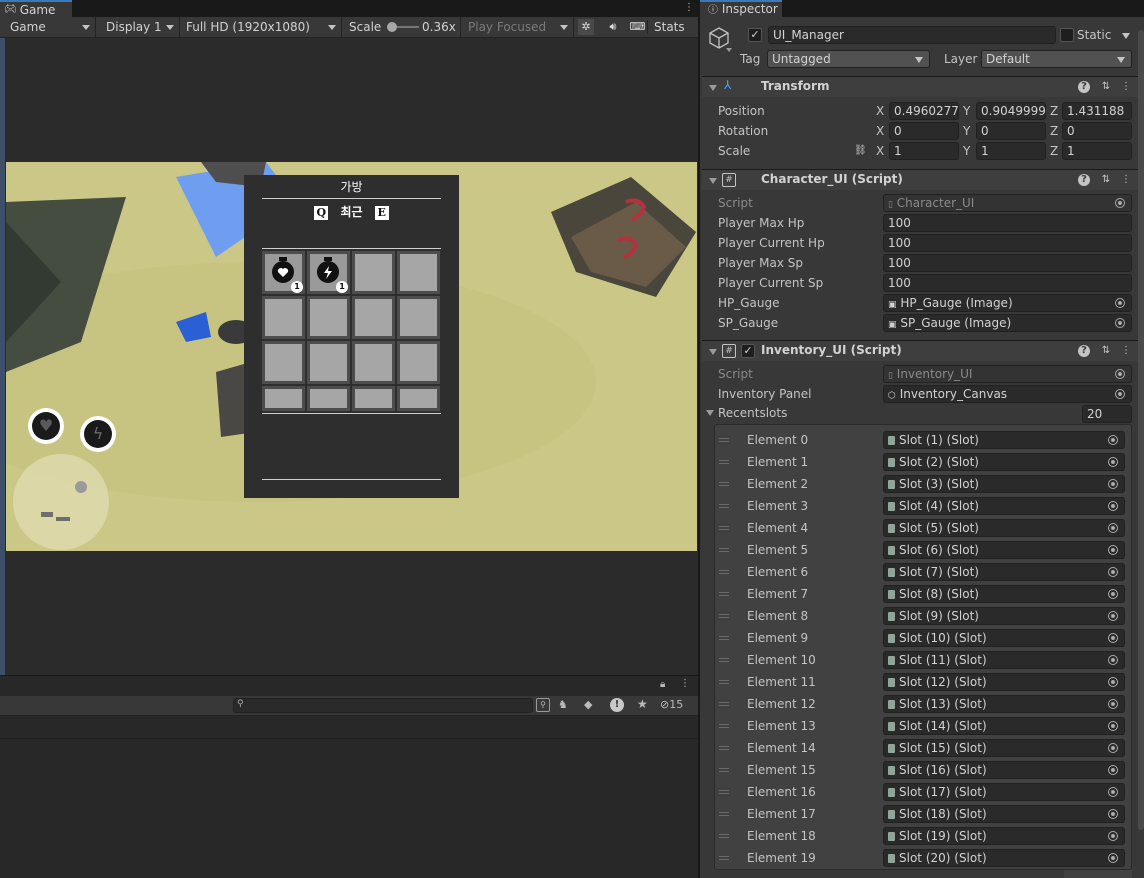 Image resolution: width=1144 pixels, height=878 pixels. Describe the element at coordinates (923, 550) in the screenshot. I see `recentslots-element-row: Element 5 Slot (6) (Slot)` at that location.